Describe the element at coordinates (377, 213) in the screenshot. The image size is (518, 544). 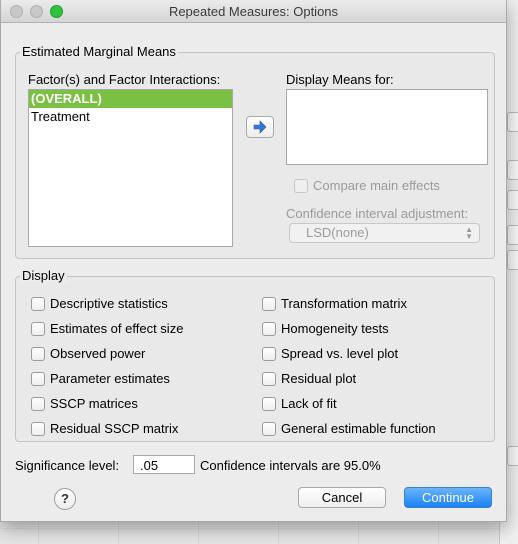
I see `ci-adjustment-label: Confidence interval adjustment:` at that location.